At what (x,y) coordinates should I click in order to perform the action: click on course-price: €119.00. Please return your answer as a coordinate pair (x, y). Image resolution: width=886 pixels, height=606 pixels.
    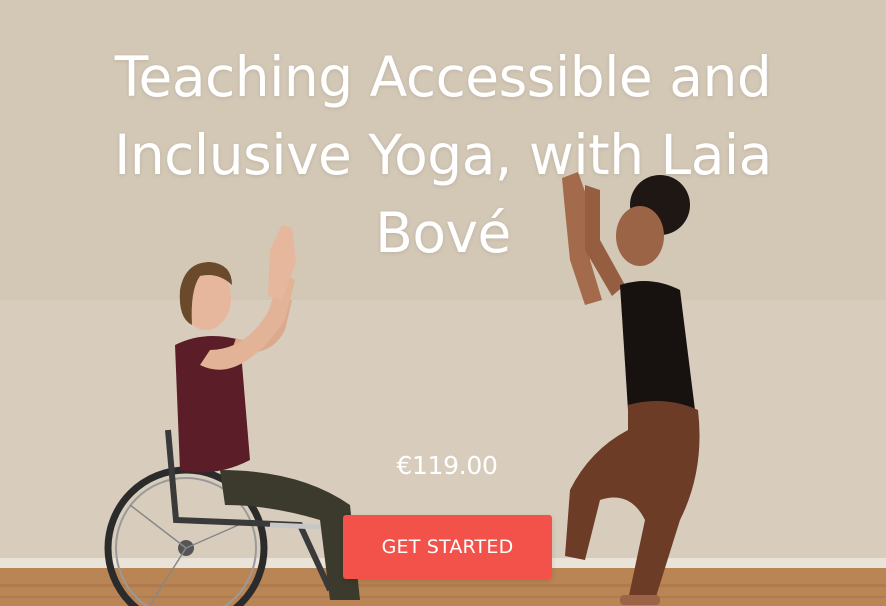
    Looking at the image, I should click on (447, 465).